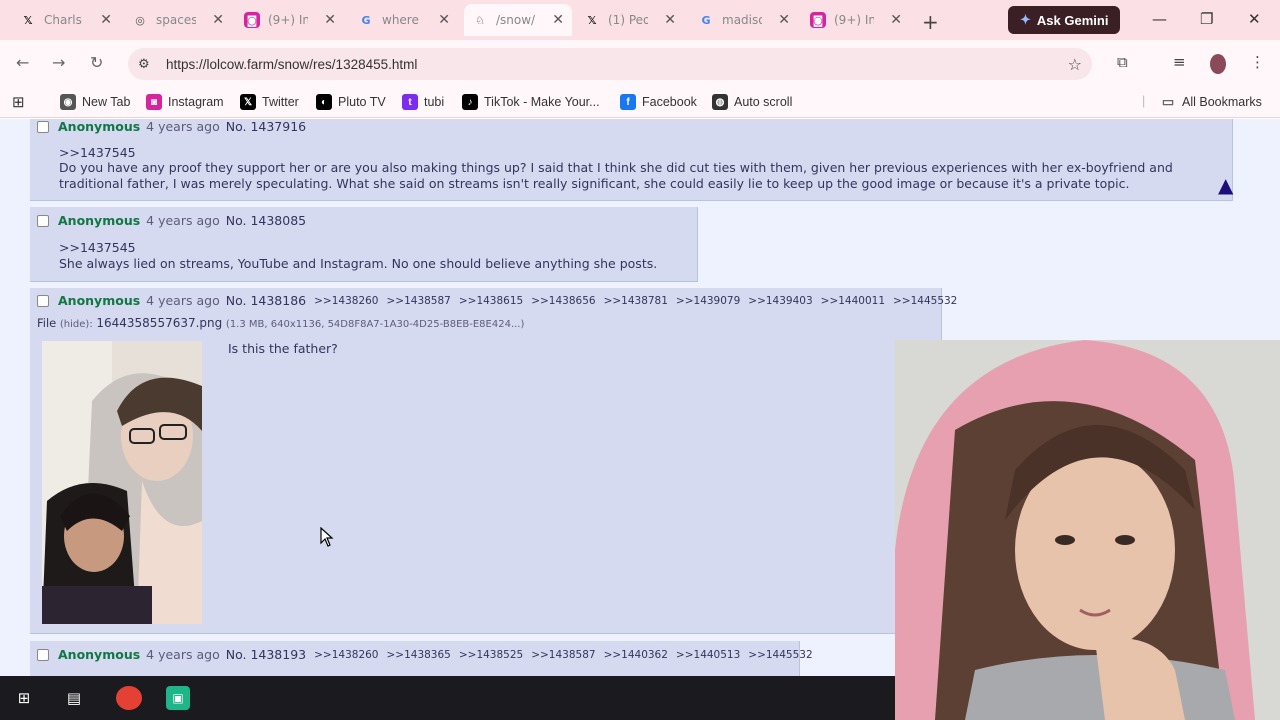 This screenshot has height=720, width=1280. I want to click on media-control-icon: ≡, so click(1179, 62).